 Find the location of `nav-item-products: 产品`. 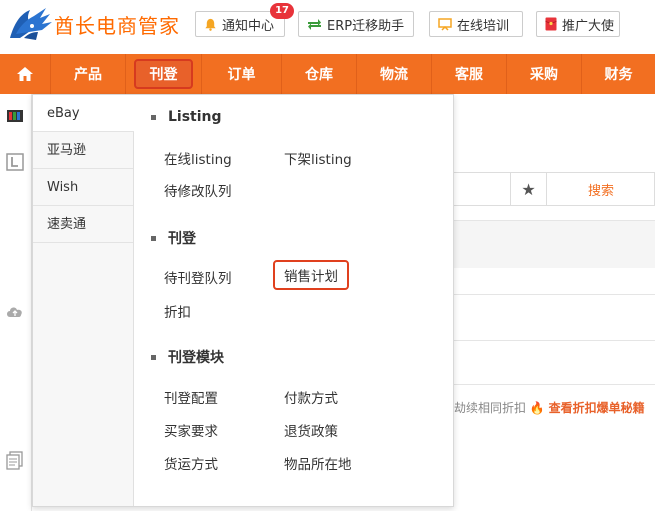

nav-item-products: 产品 is located at coordinates (88, 74).